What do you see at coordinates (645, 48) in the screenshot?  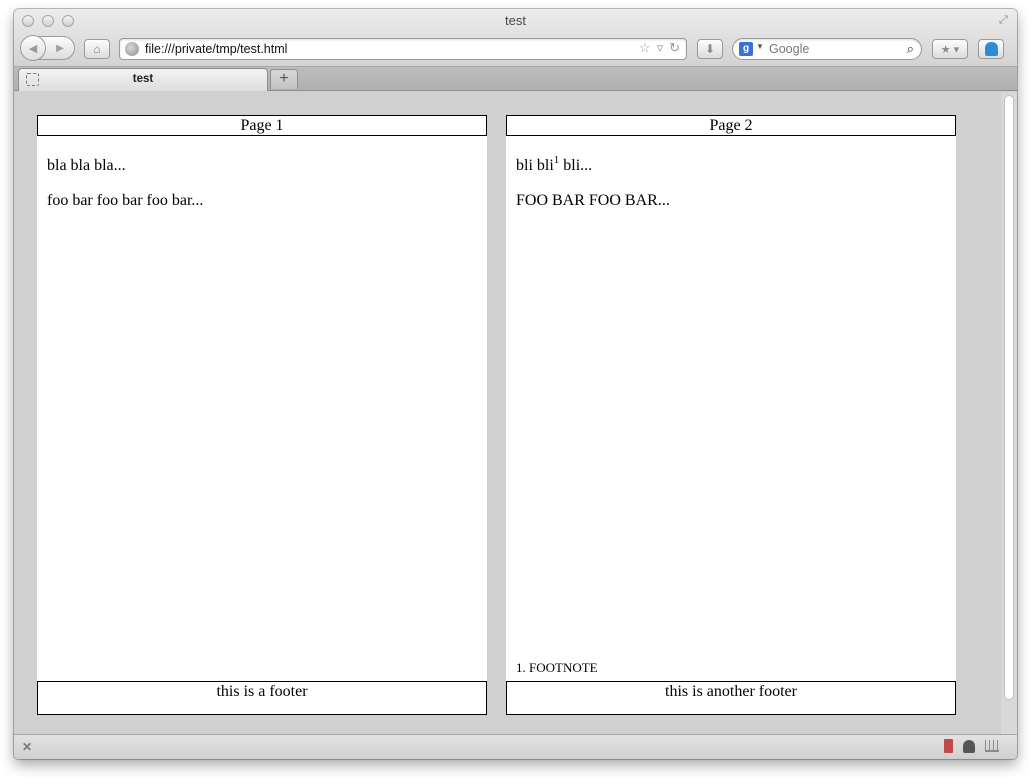 I see `star-icon: ☆` at bounding box center [645, 48].